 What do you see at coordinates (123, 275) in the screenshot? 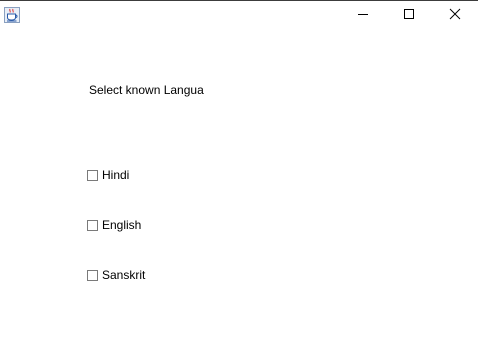
I see `checkbox-label: Sanskrit` at bounding box center [123, 275].